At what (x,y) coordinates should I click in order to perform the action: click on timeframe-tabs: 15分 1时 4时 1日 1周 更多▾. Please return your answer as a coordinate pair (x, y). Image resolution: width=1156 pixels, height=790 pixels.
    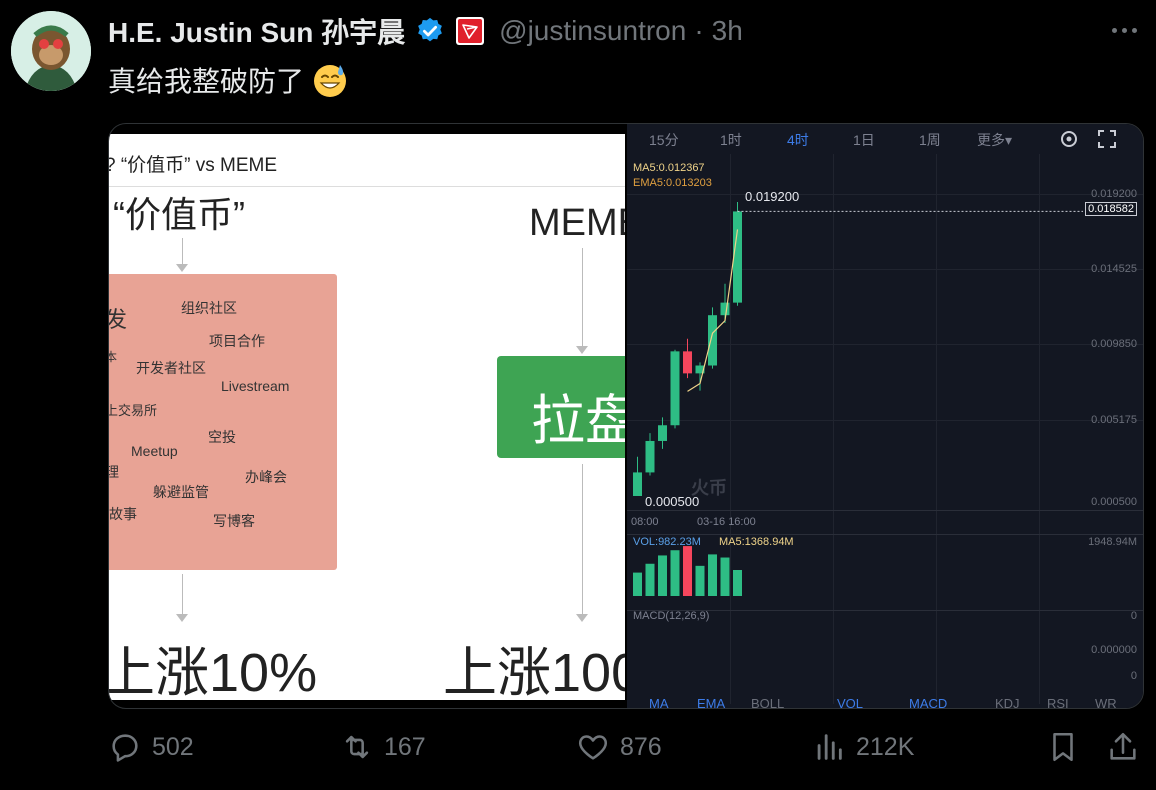
    Looking at the image, I should click on (885, 139).